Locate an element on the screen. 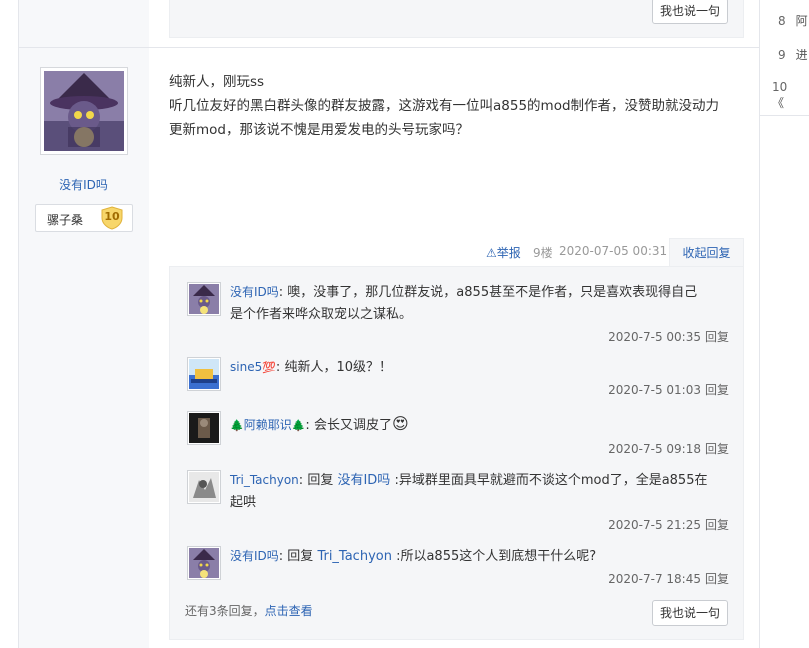  warning-icon: ⚠ is located at coordinates (491, 253).